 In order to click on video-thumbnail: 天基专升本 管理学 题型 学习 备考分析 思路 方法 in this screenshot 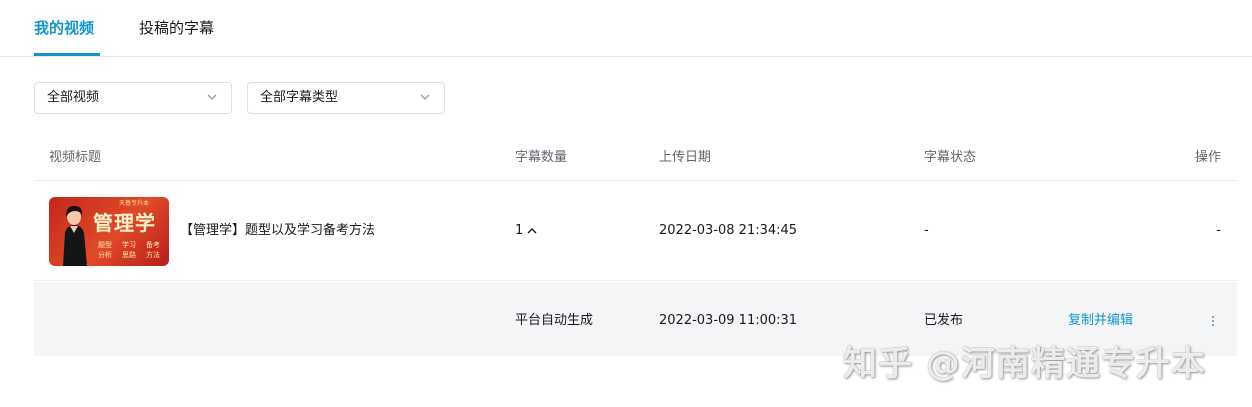, I will do `click(109, 231)`.